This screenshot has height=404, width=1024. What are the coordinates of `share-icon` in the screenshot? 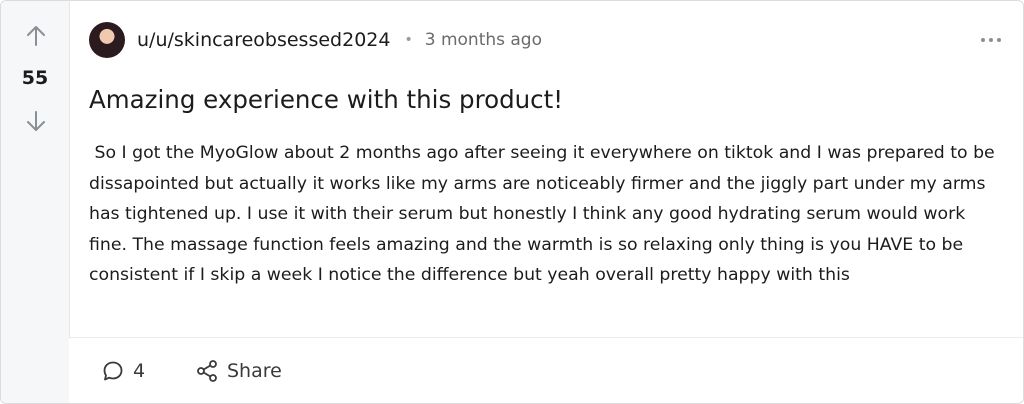 It's located at (207, 371).